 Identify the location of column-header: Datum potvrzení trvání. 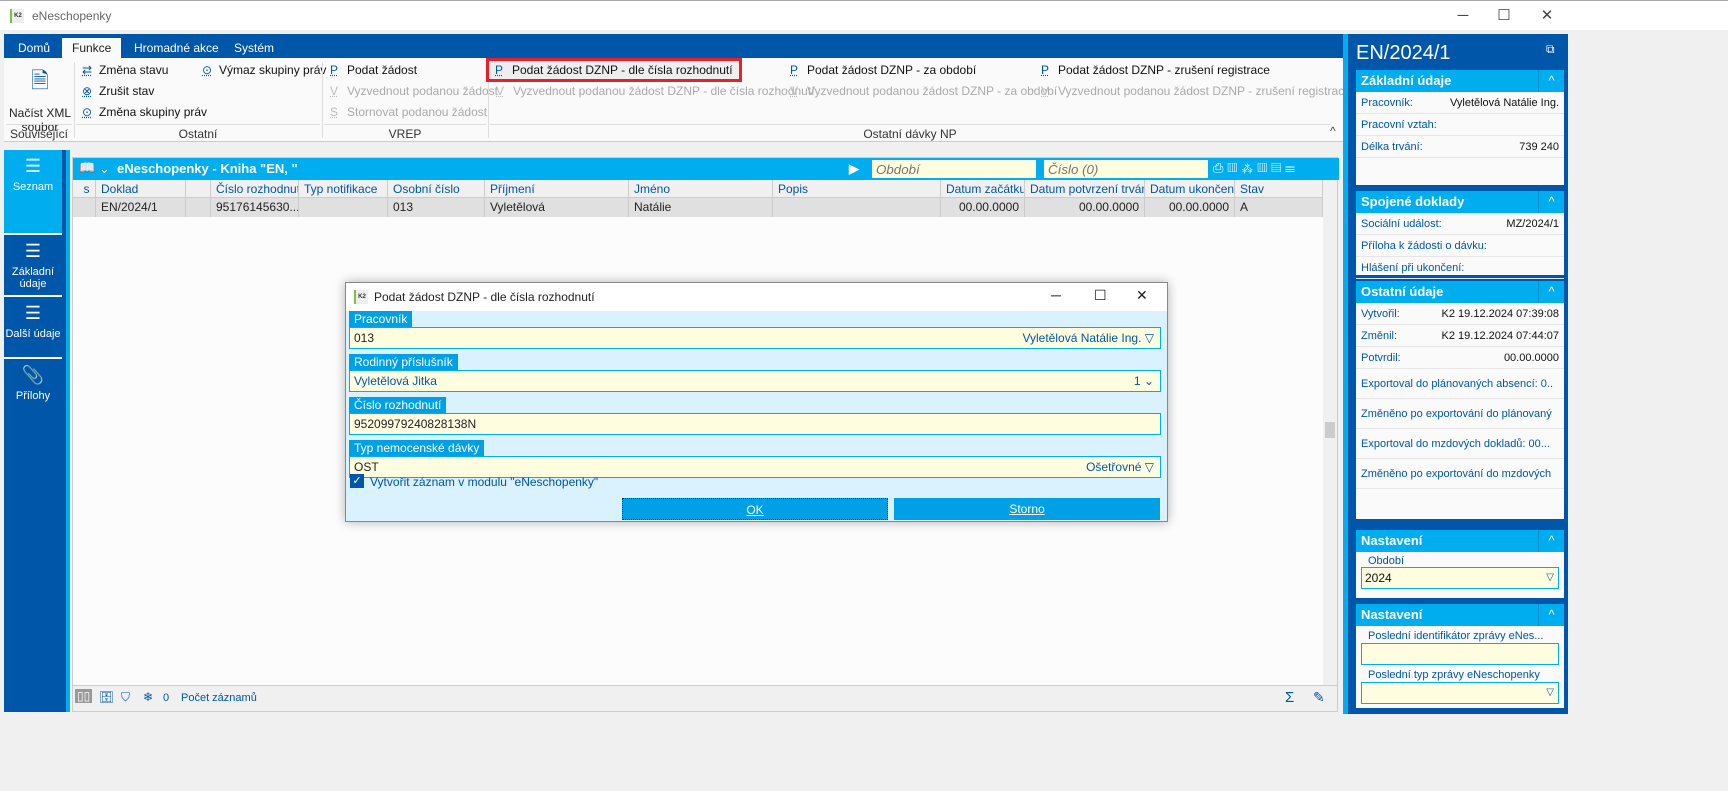
(1085, 189).